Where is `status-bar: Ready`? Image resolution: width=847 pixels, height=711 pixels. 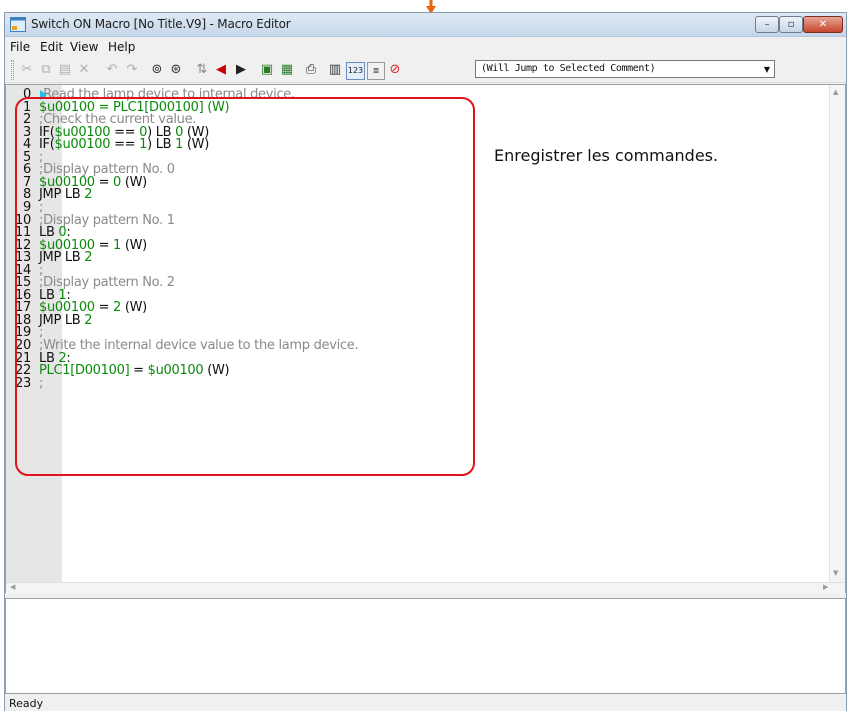 status-bar: Ready is located at coordinates (425, 703).